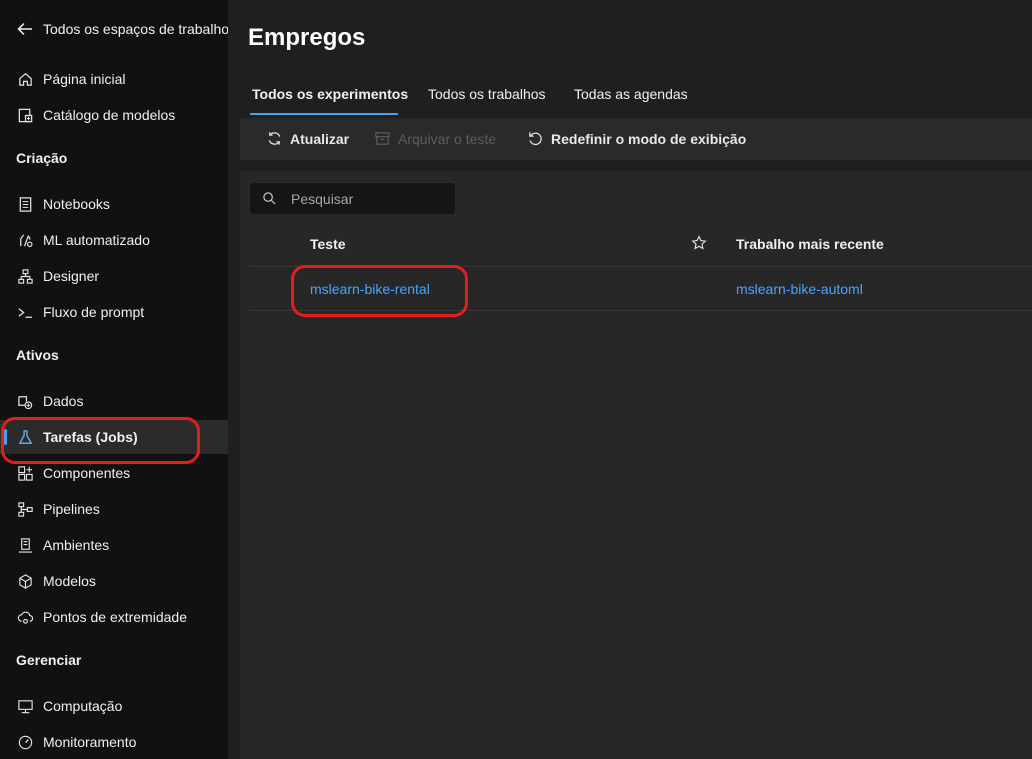 The height and width of the screenshot is (759, 1032). I want to click on reset-view-button: Redefinir o modo de exibição, so click(636, 138).